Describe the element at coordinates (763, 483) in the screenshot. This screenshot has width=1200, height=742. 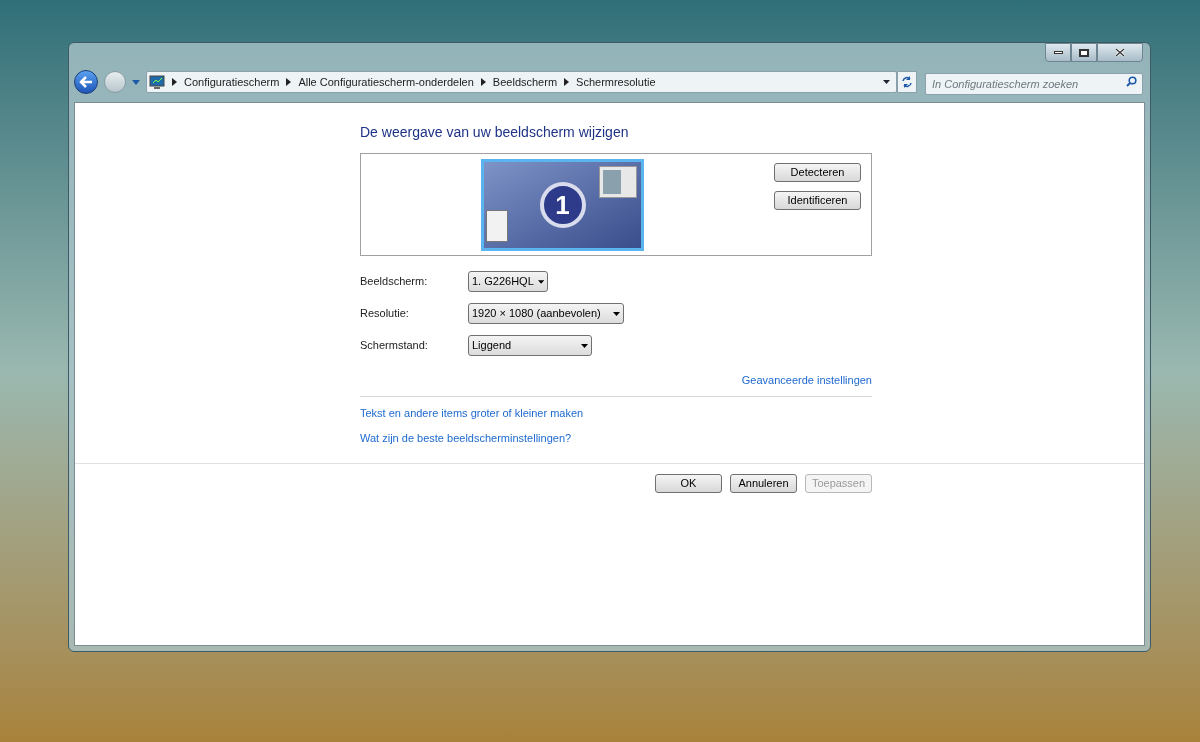
I see `dialog-button: Annuleren` at that location.